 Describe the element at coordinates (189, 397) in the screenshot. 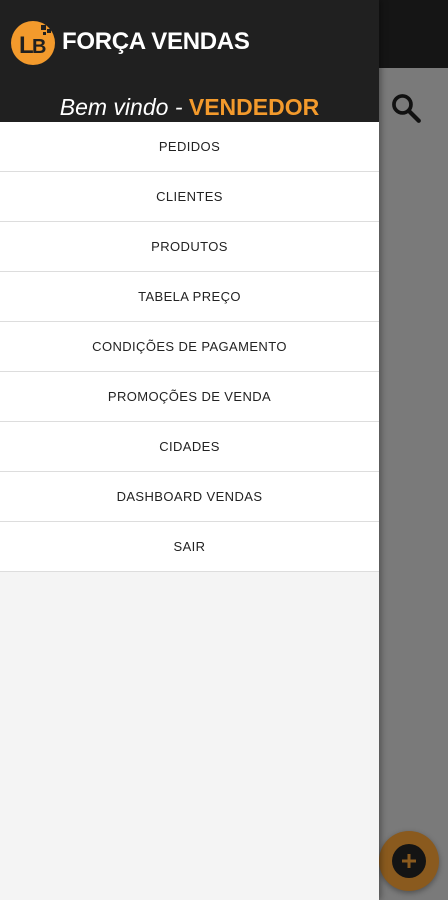

I see `menu-item-promocoes-venda: PROMOÇÕES DE VENDA` at that location.